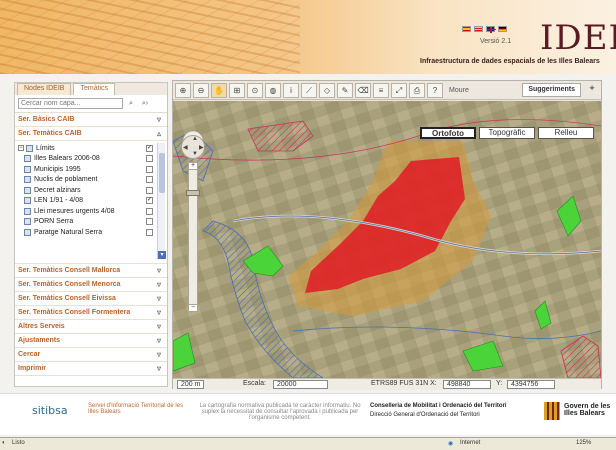 The image size is (616, 450). I want to click on globe-icon: ◍, so click(273, 90).